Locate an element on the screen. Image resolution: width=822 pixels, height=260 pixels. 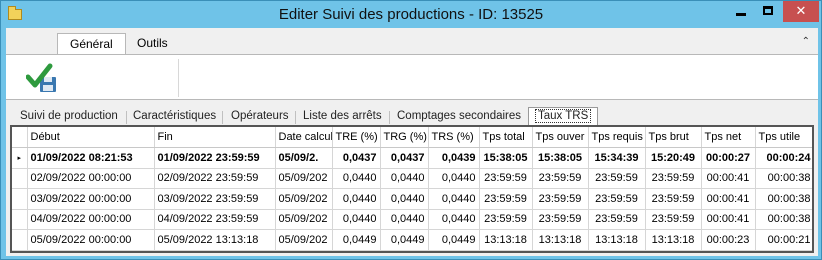
row-indicator-header is located at coordinates (20, 137).